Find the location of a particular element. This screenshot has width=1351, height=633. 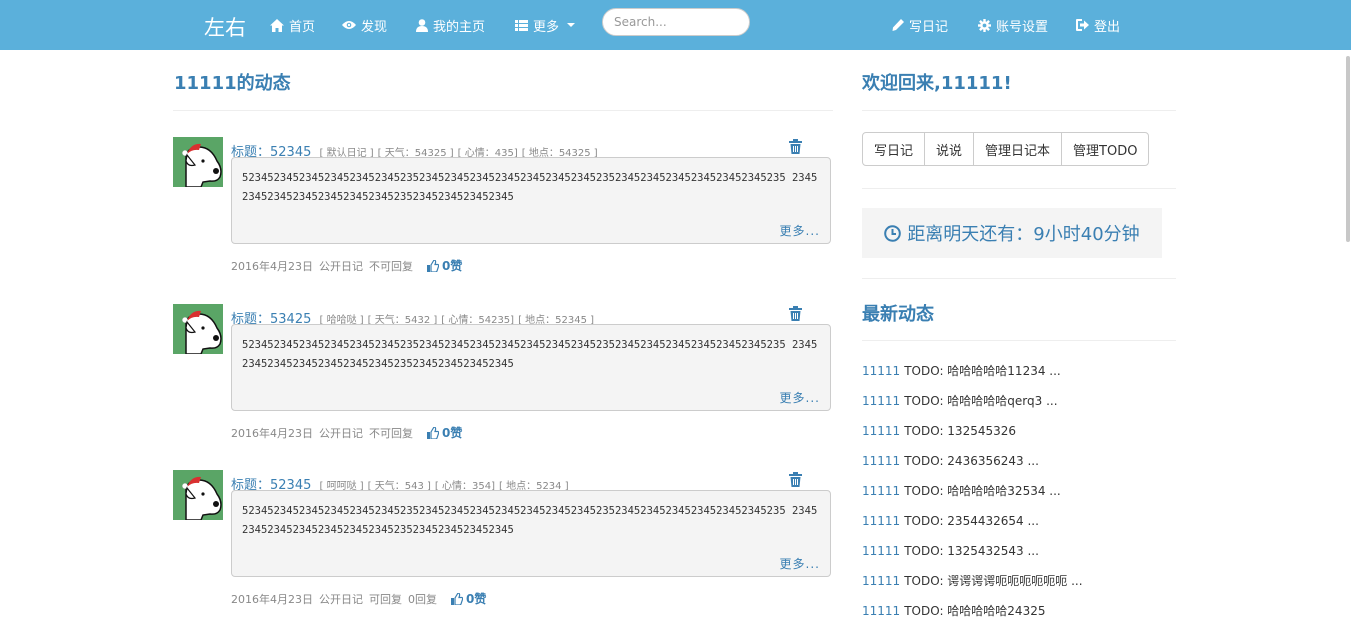

search-input is located at coordinates (676, 22).